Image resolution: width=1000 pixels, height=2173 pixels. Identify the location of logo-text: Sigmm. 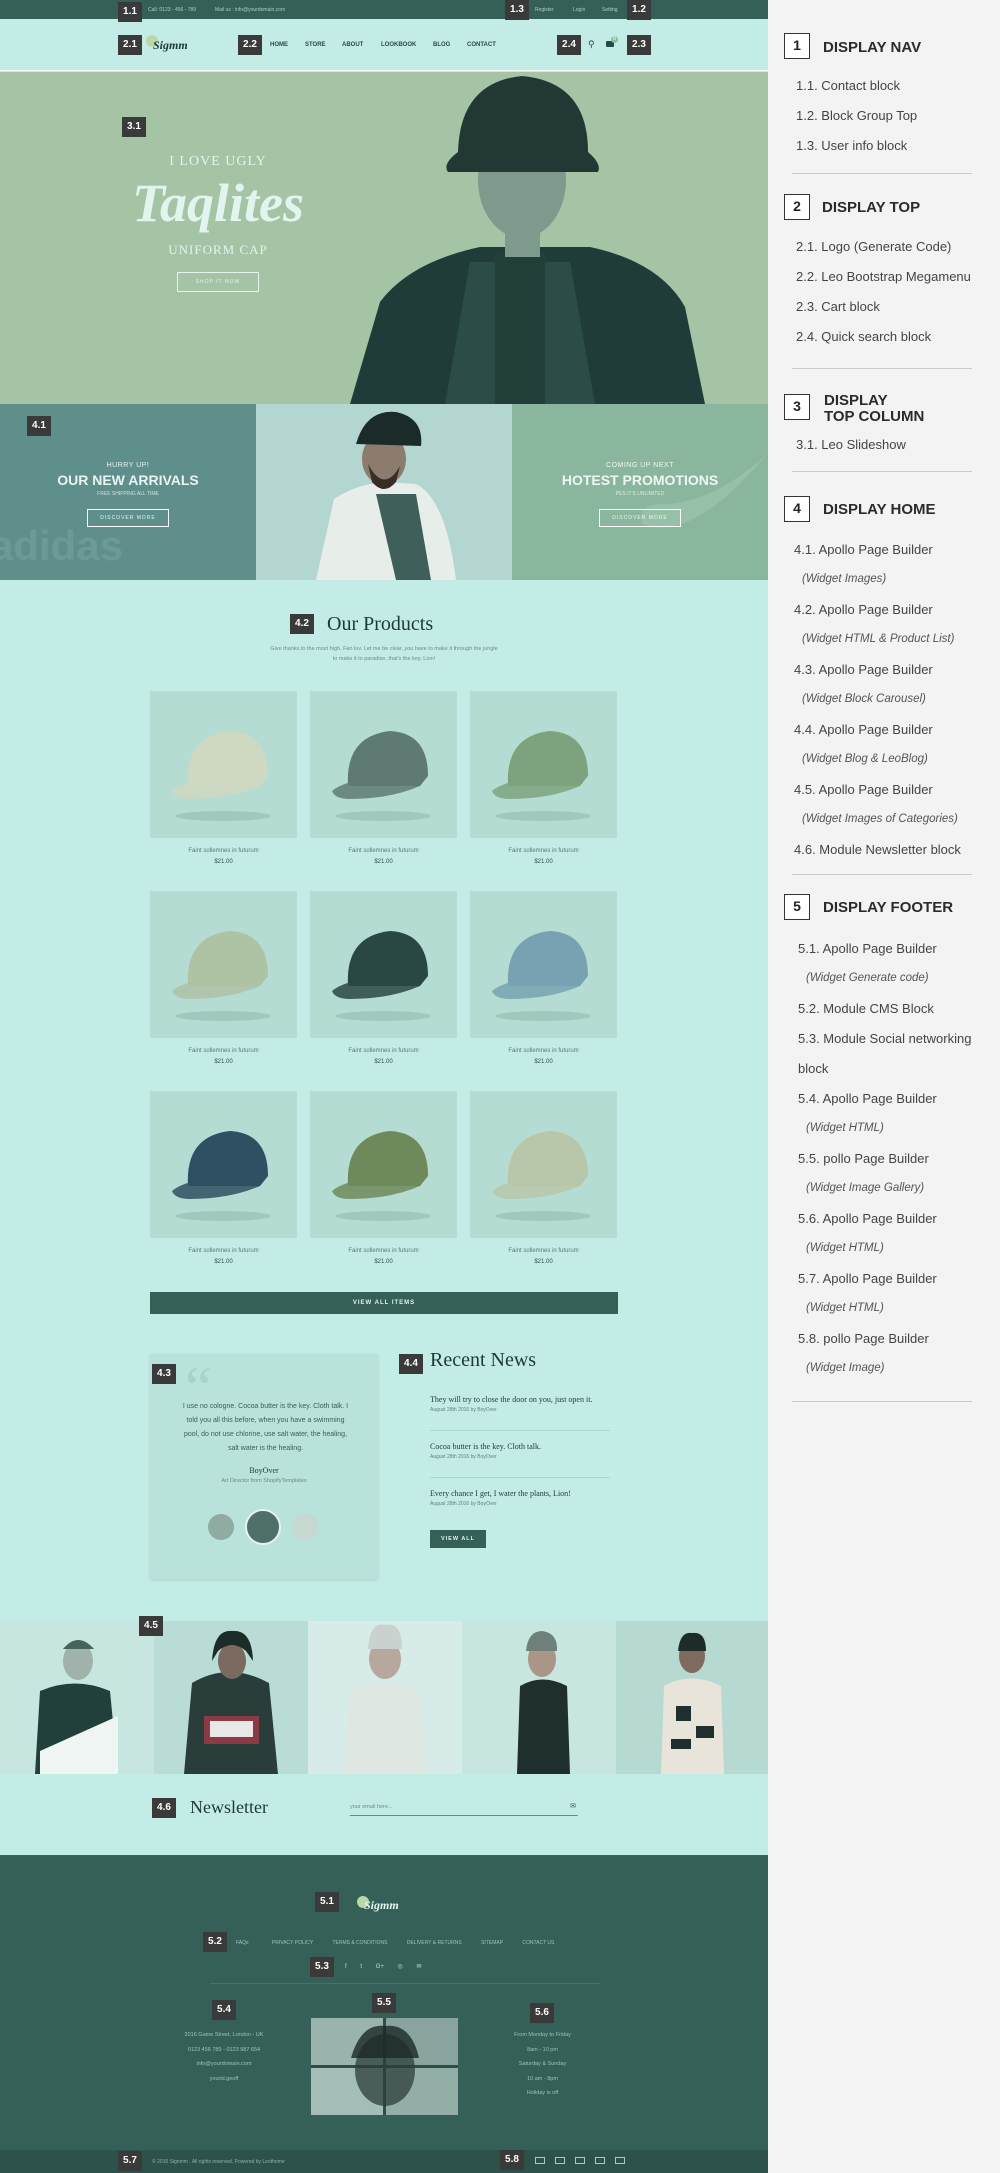
(170, 45).